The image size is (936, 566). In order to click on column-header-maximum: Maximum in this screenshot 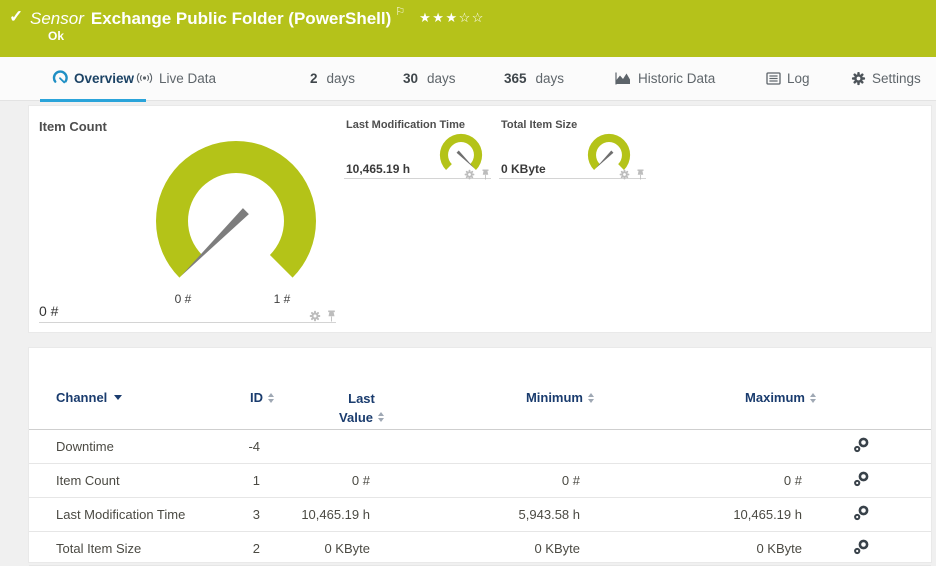, I will do `click(705, 397)`.